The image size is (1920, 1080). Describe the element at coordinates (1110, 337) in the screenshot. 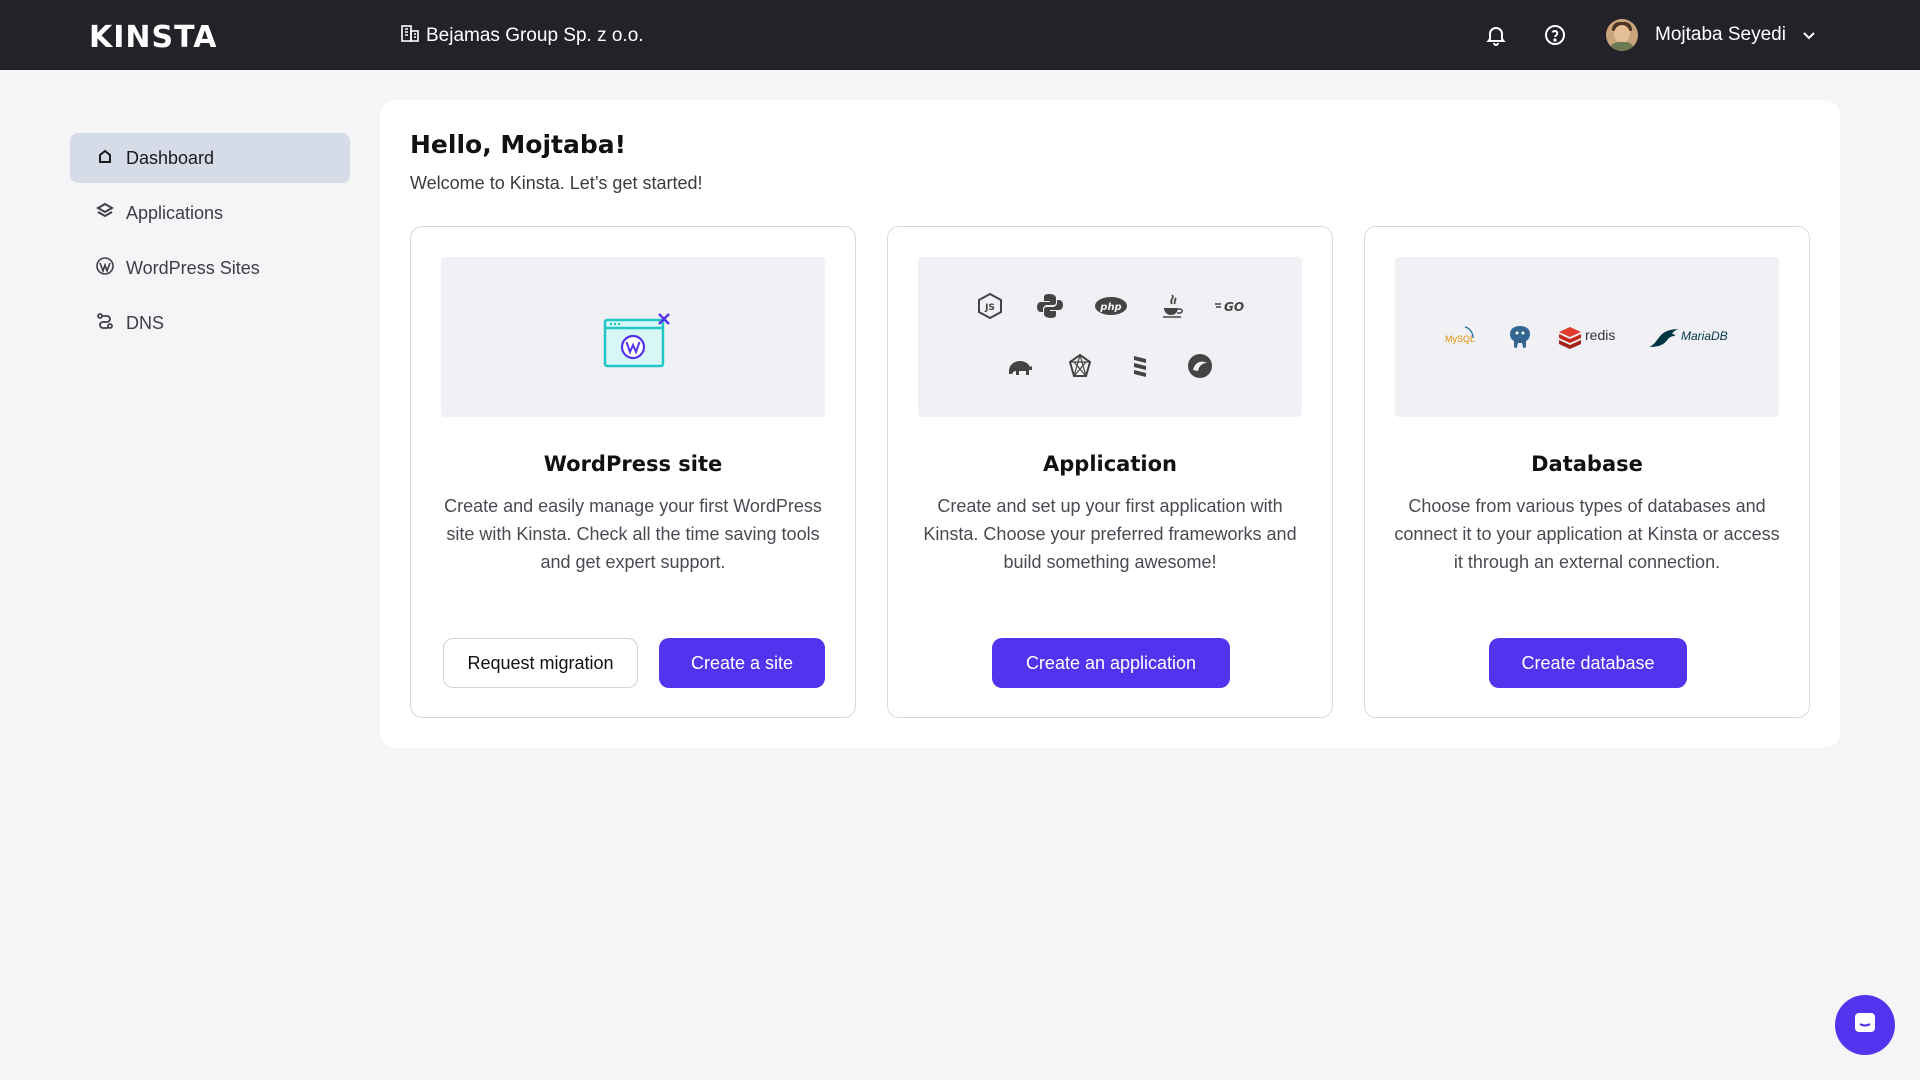

I see `application-illustration: JS php GO` at that location.